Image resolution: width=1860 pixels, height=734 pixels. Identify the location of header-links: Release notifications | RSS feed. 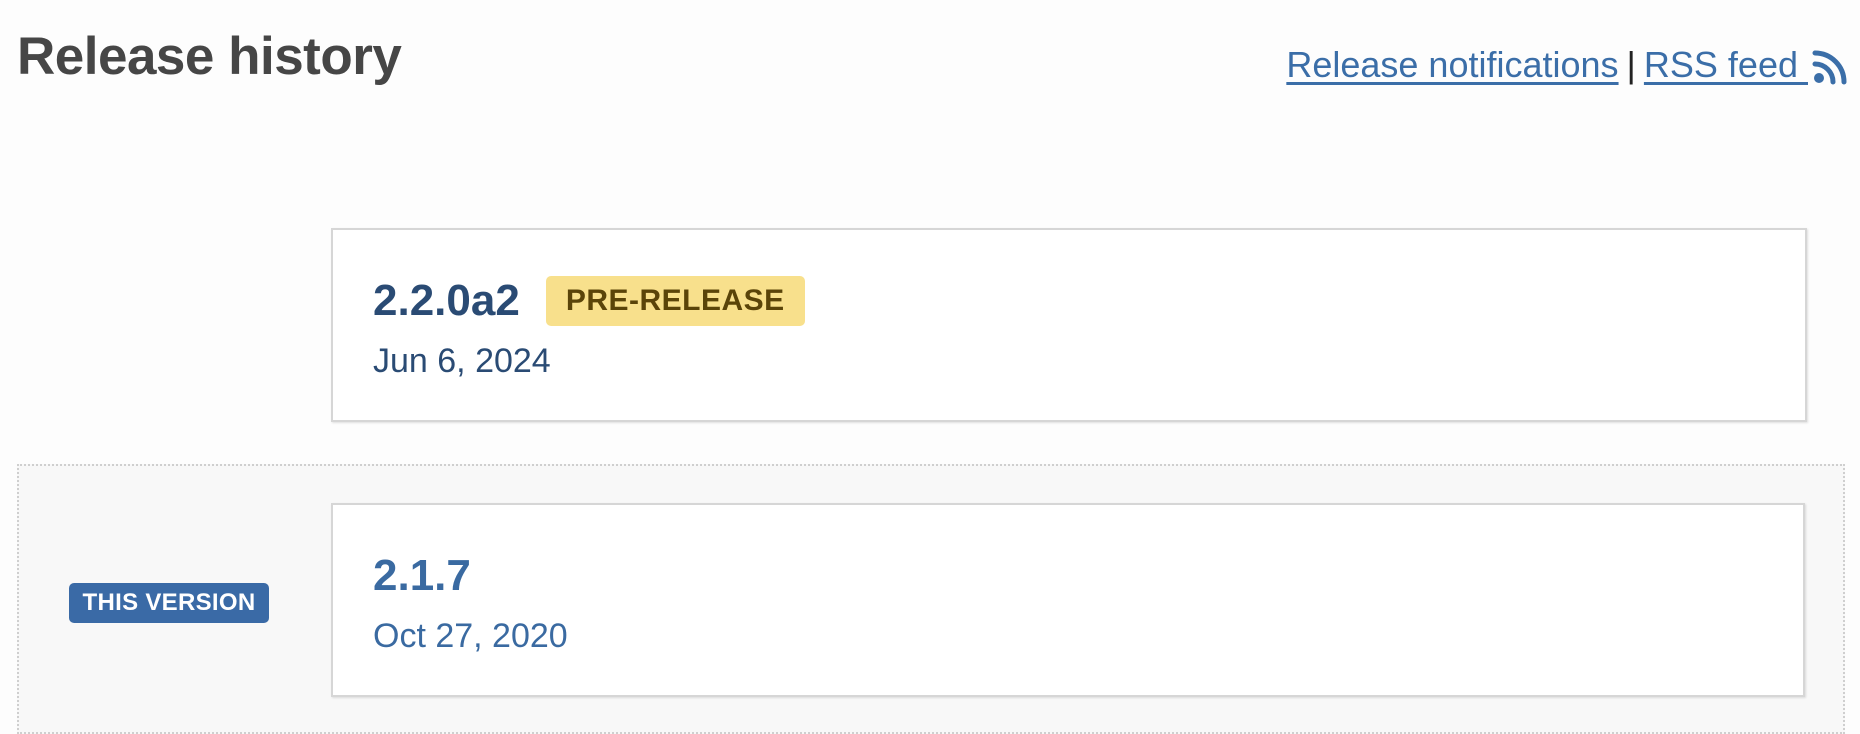
(1567, 65).